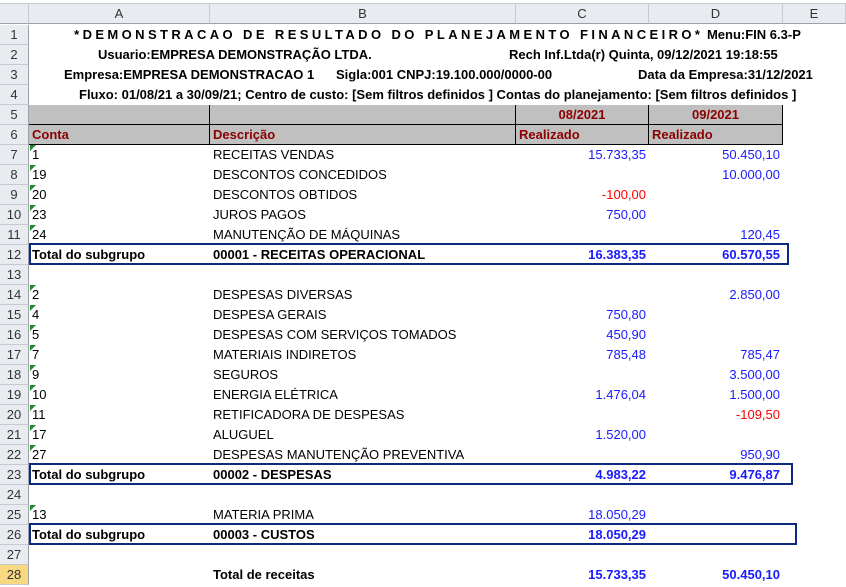 Image resolution: width=846 pixels, height=587 pixels. Describe the element at coordinates (14, 35) in the screenshot. I see `row-header: 1` at that location.